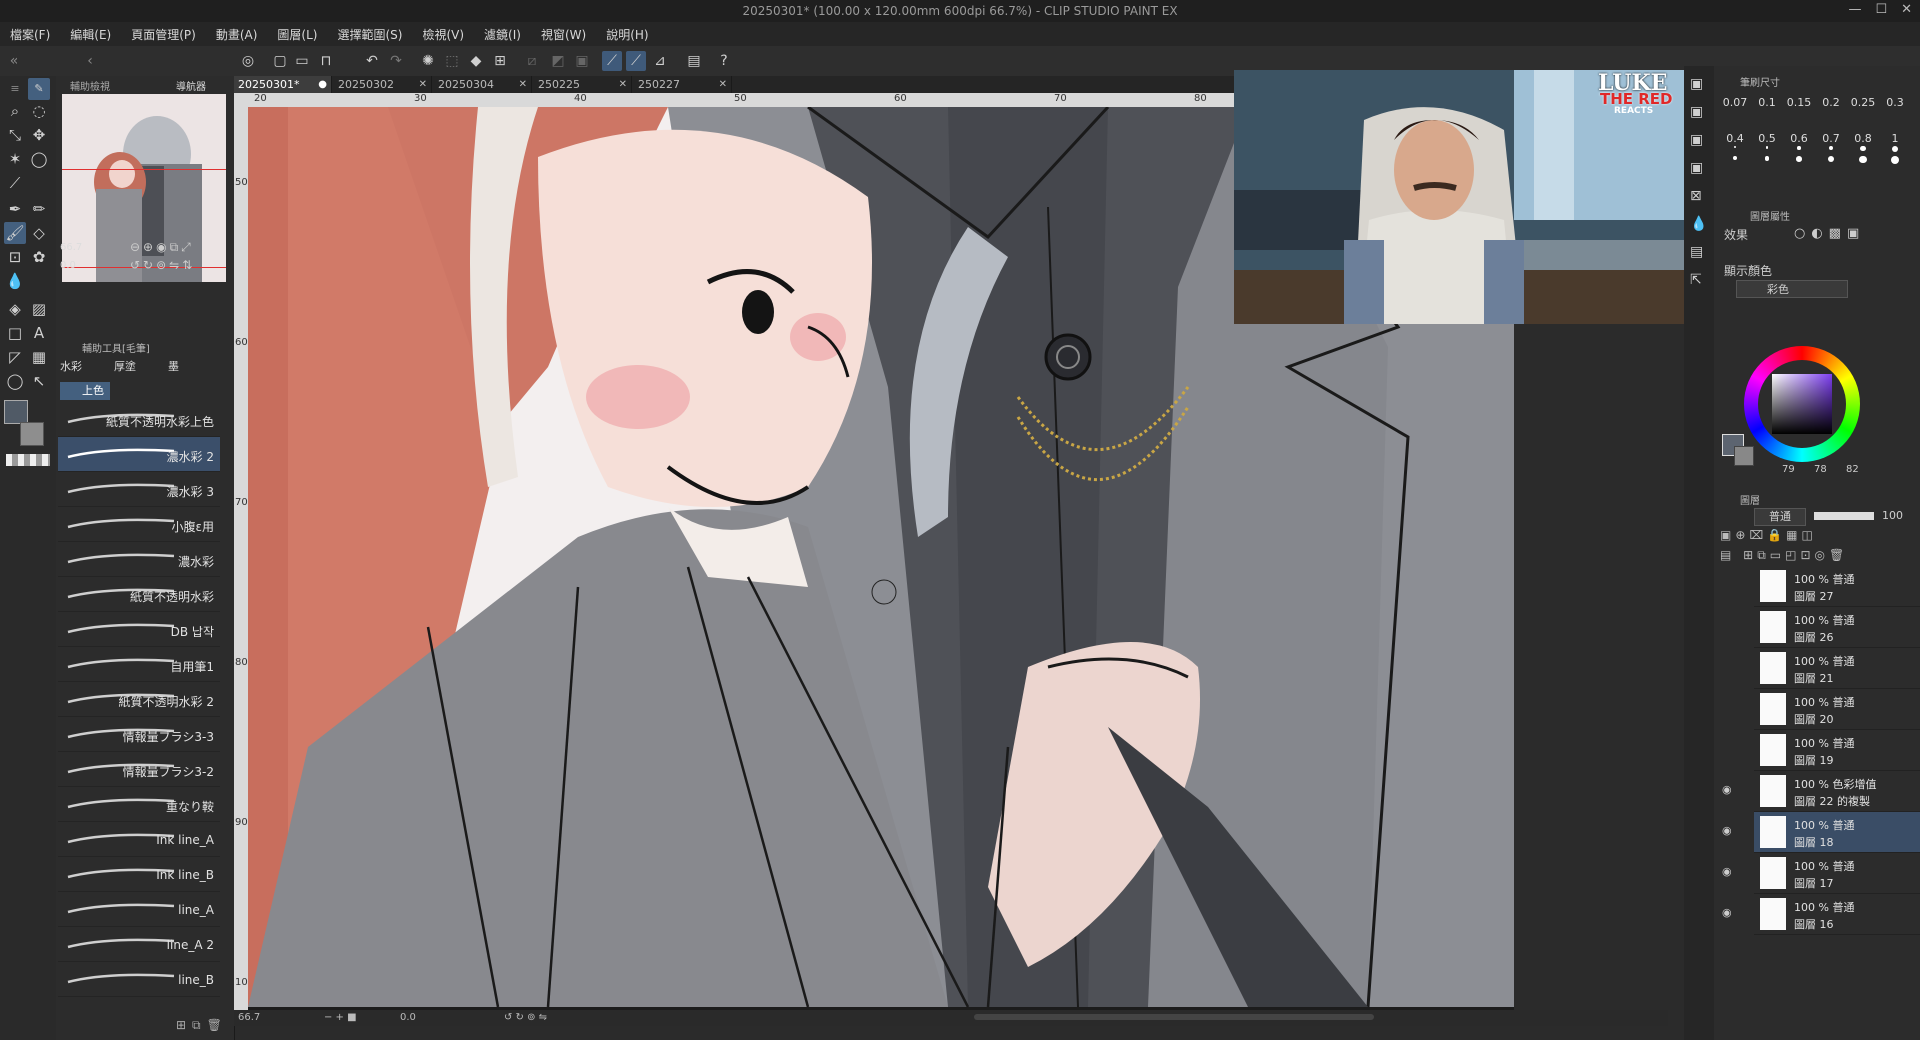 The height and width of the screenshot is (1040, 1920). I want to click on main-color-swatch, so click(16, 412).